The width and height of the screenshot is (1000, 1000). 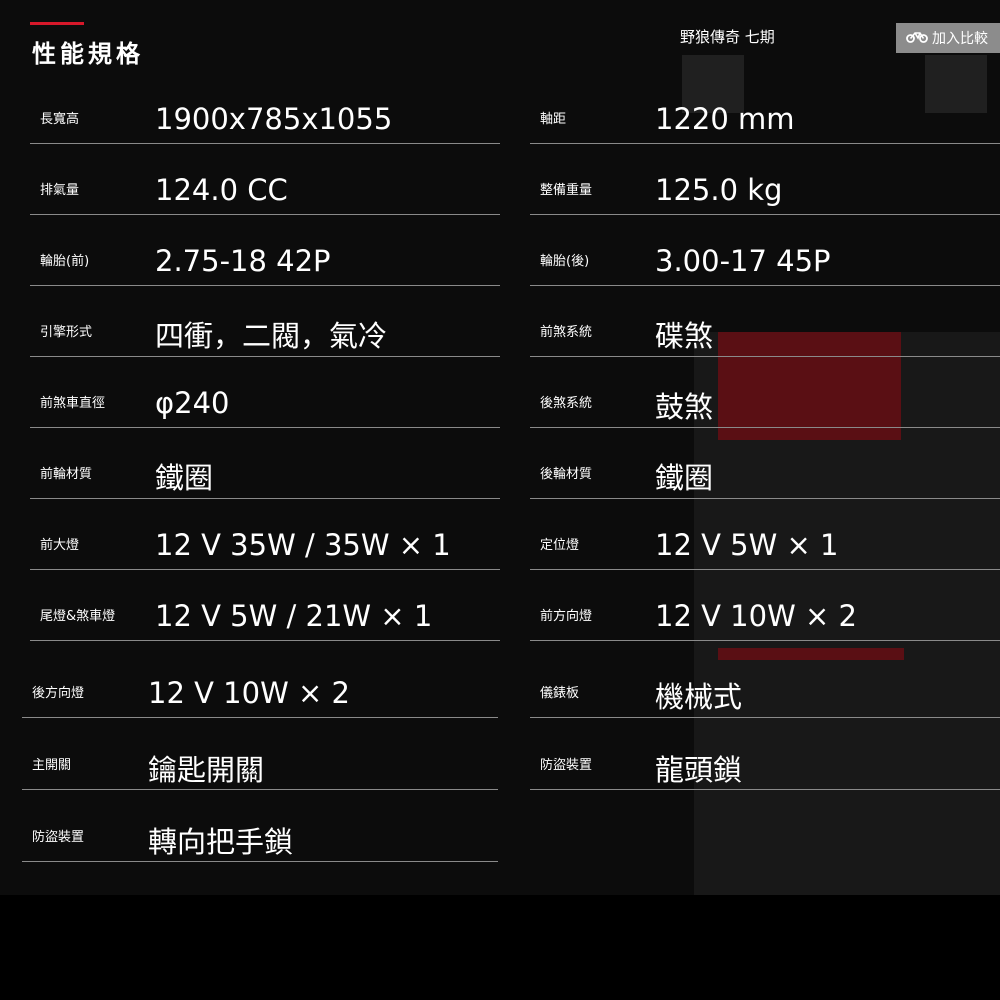 I want to click on spec-row-rear-tire: 輪胎(後) 3.00-17 45P, so click(x=765, y=250).